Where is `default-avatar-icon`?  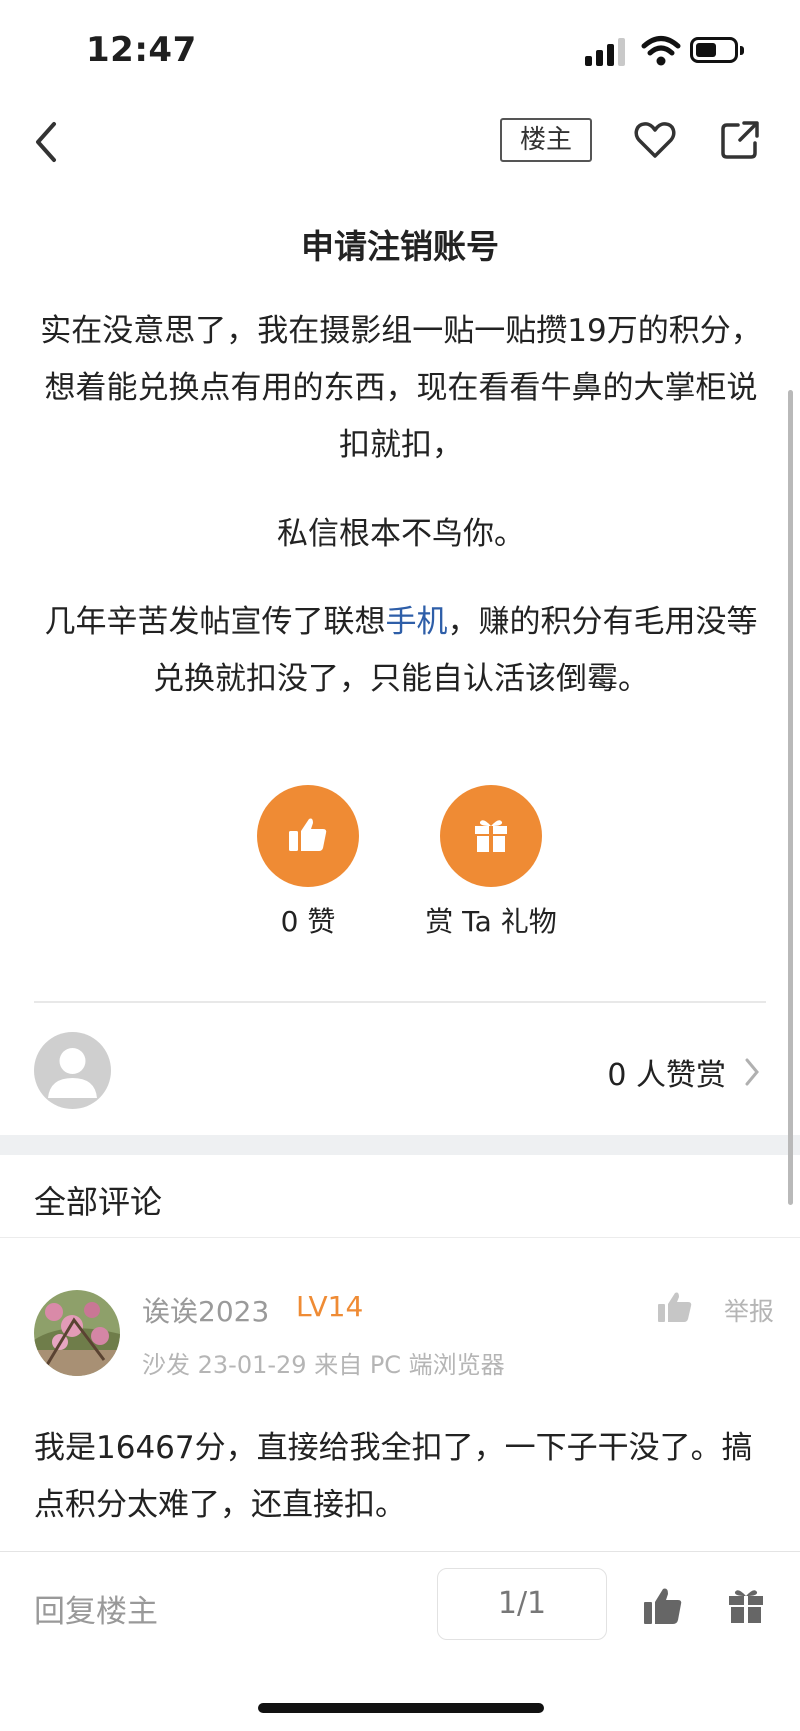
default-avatar-icon is located at coordinates (72, 1070).